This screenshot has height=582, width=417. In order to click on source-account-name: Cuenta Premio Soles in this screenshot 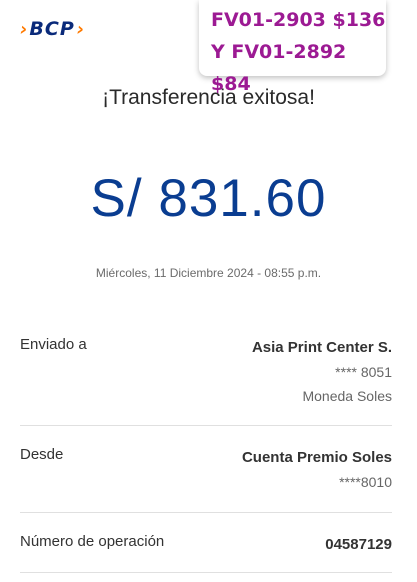, I will do `click(316, 457)`.